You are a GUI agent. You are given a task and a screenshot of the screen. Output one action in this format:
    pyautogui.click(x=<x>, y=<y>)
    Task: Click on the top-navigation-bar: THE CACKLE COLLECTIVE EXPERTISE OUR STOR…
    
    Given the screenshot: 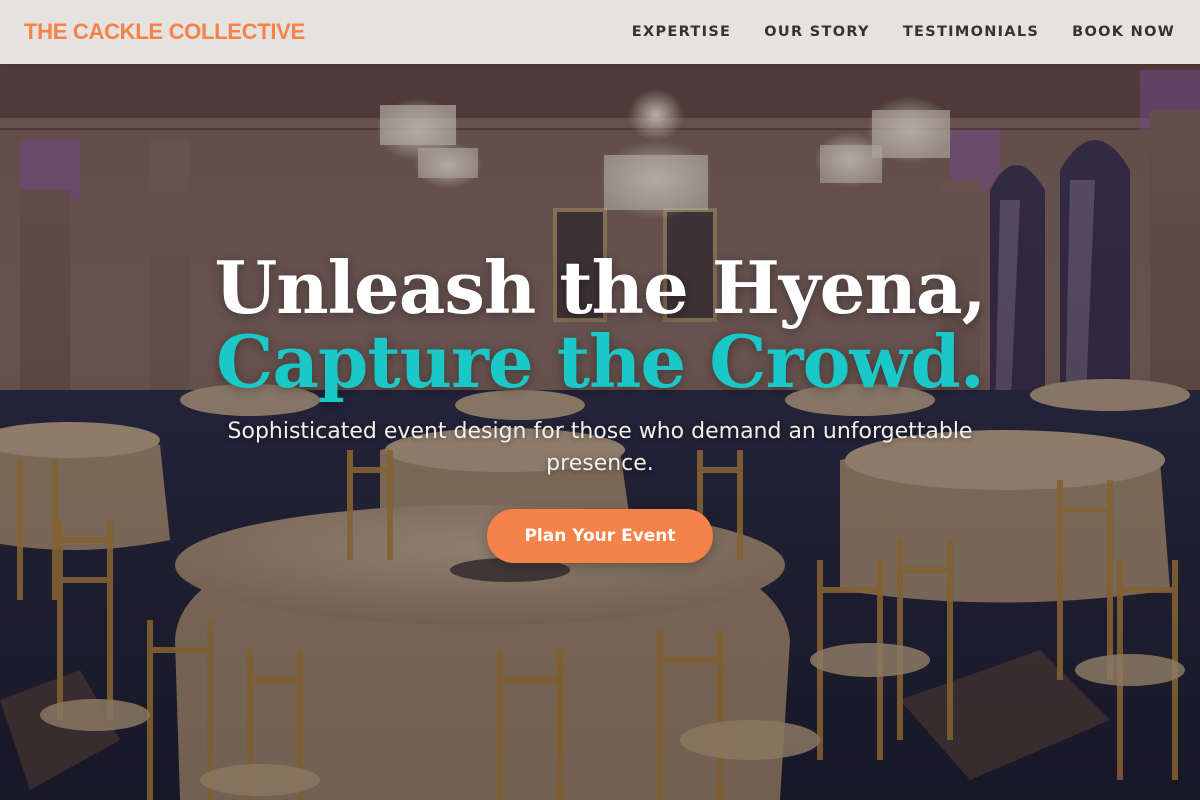 What is the action you would take?
    pyautogui.click(x=600, y=32)
    